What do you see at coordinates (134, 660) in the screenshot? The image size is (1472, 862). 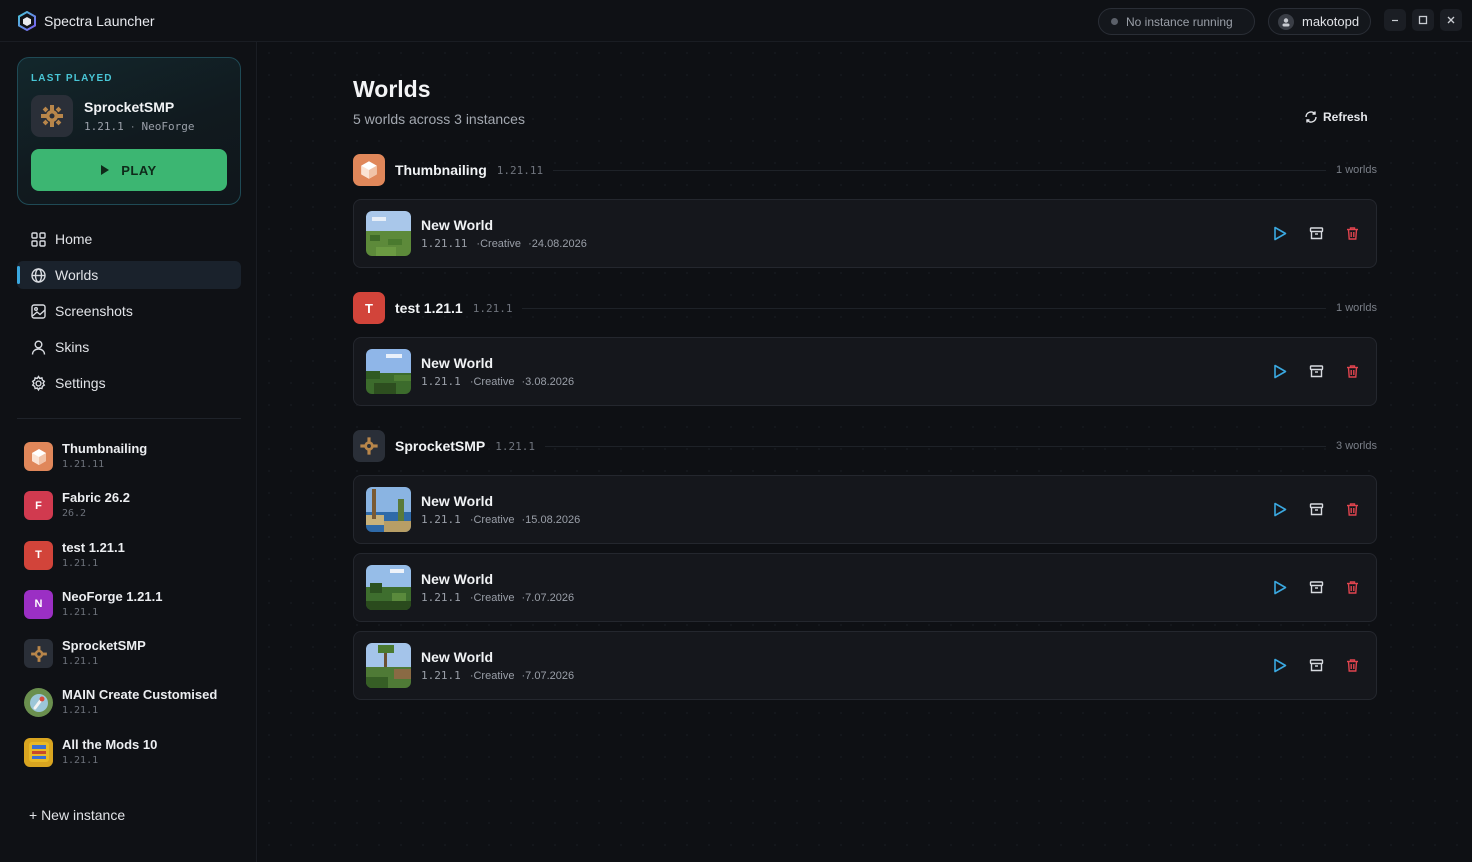 I see `instance-item-sprocketsmp: SprocketSMP 1.21.1` at bounding box center [134, 660].